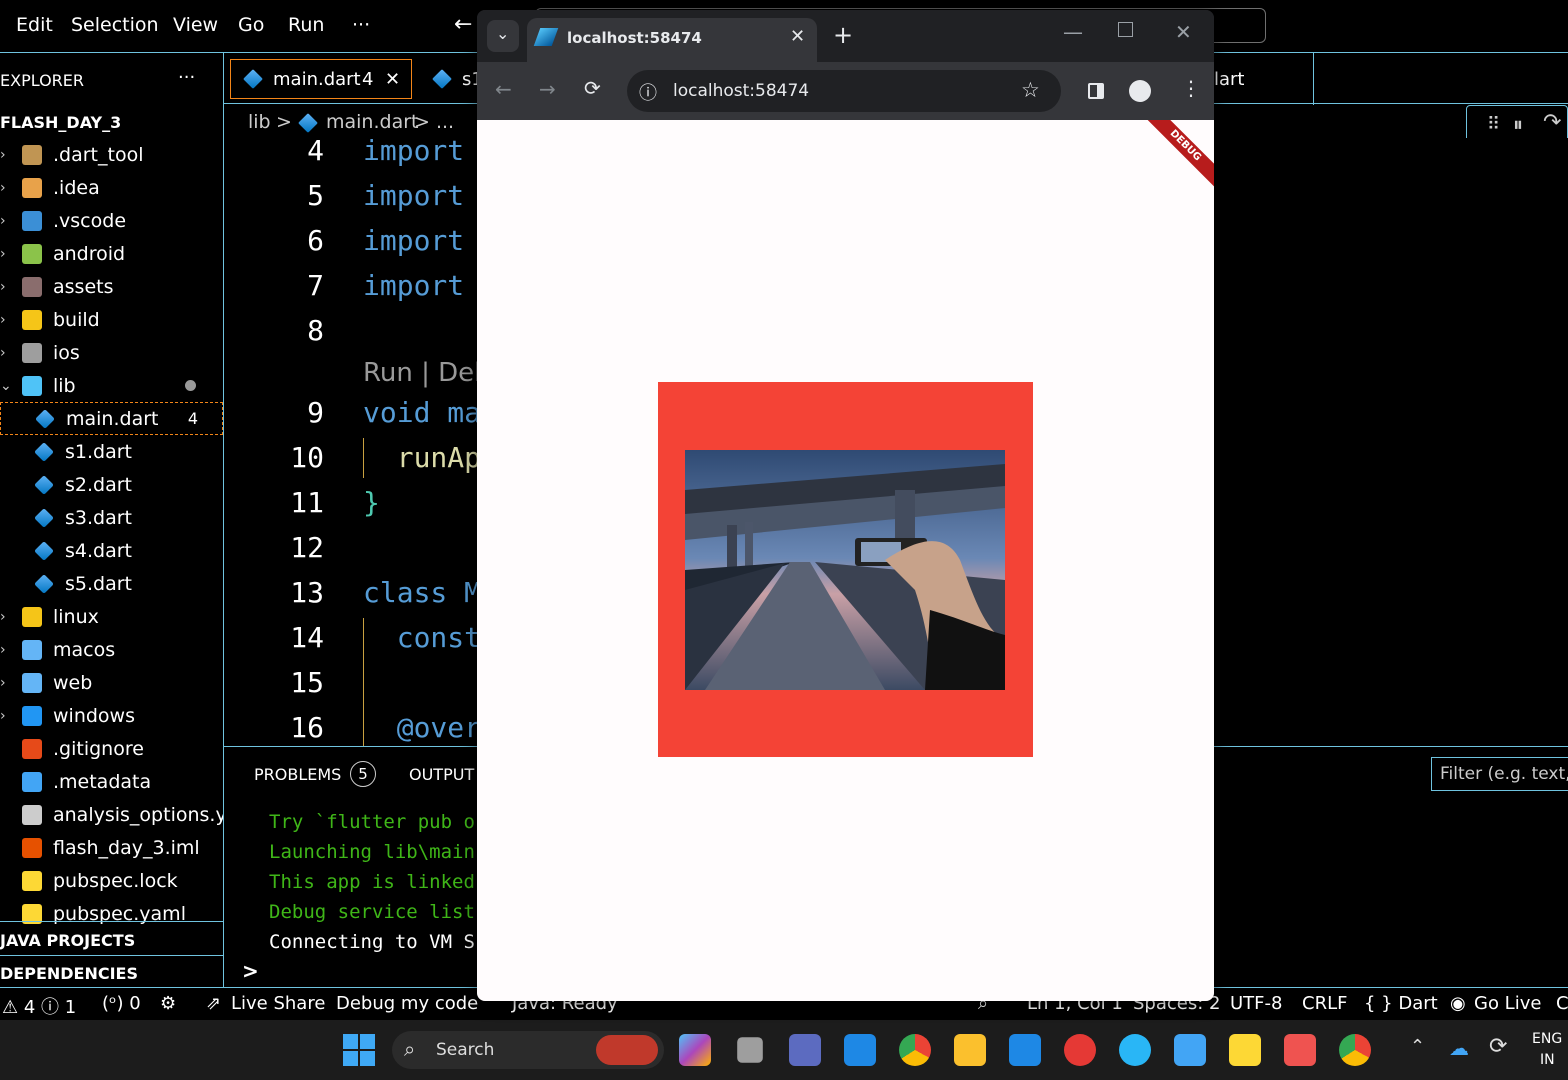  What do you see at coordinates (1324, 1003) in the screenshot?
I see `status-eol: CRLF` at bounding box center [1324, 1003].